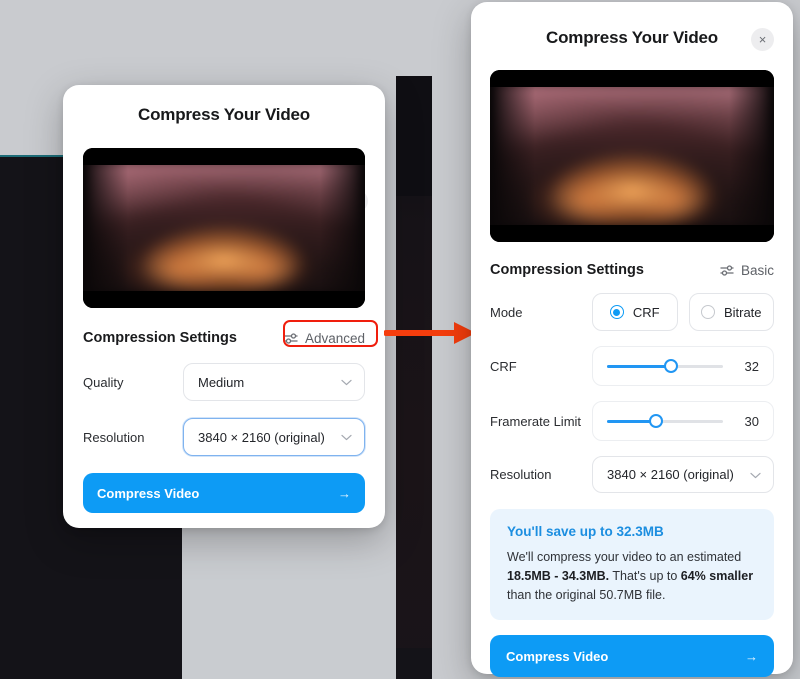  What do you see at coordinates (742, 312) in the screenshot?
I see `mode-option-bitrate-label: Bitrate` at bounding box center [742, 312].